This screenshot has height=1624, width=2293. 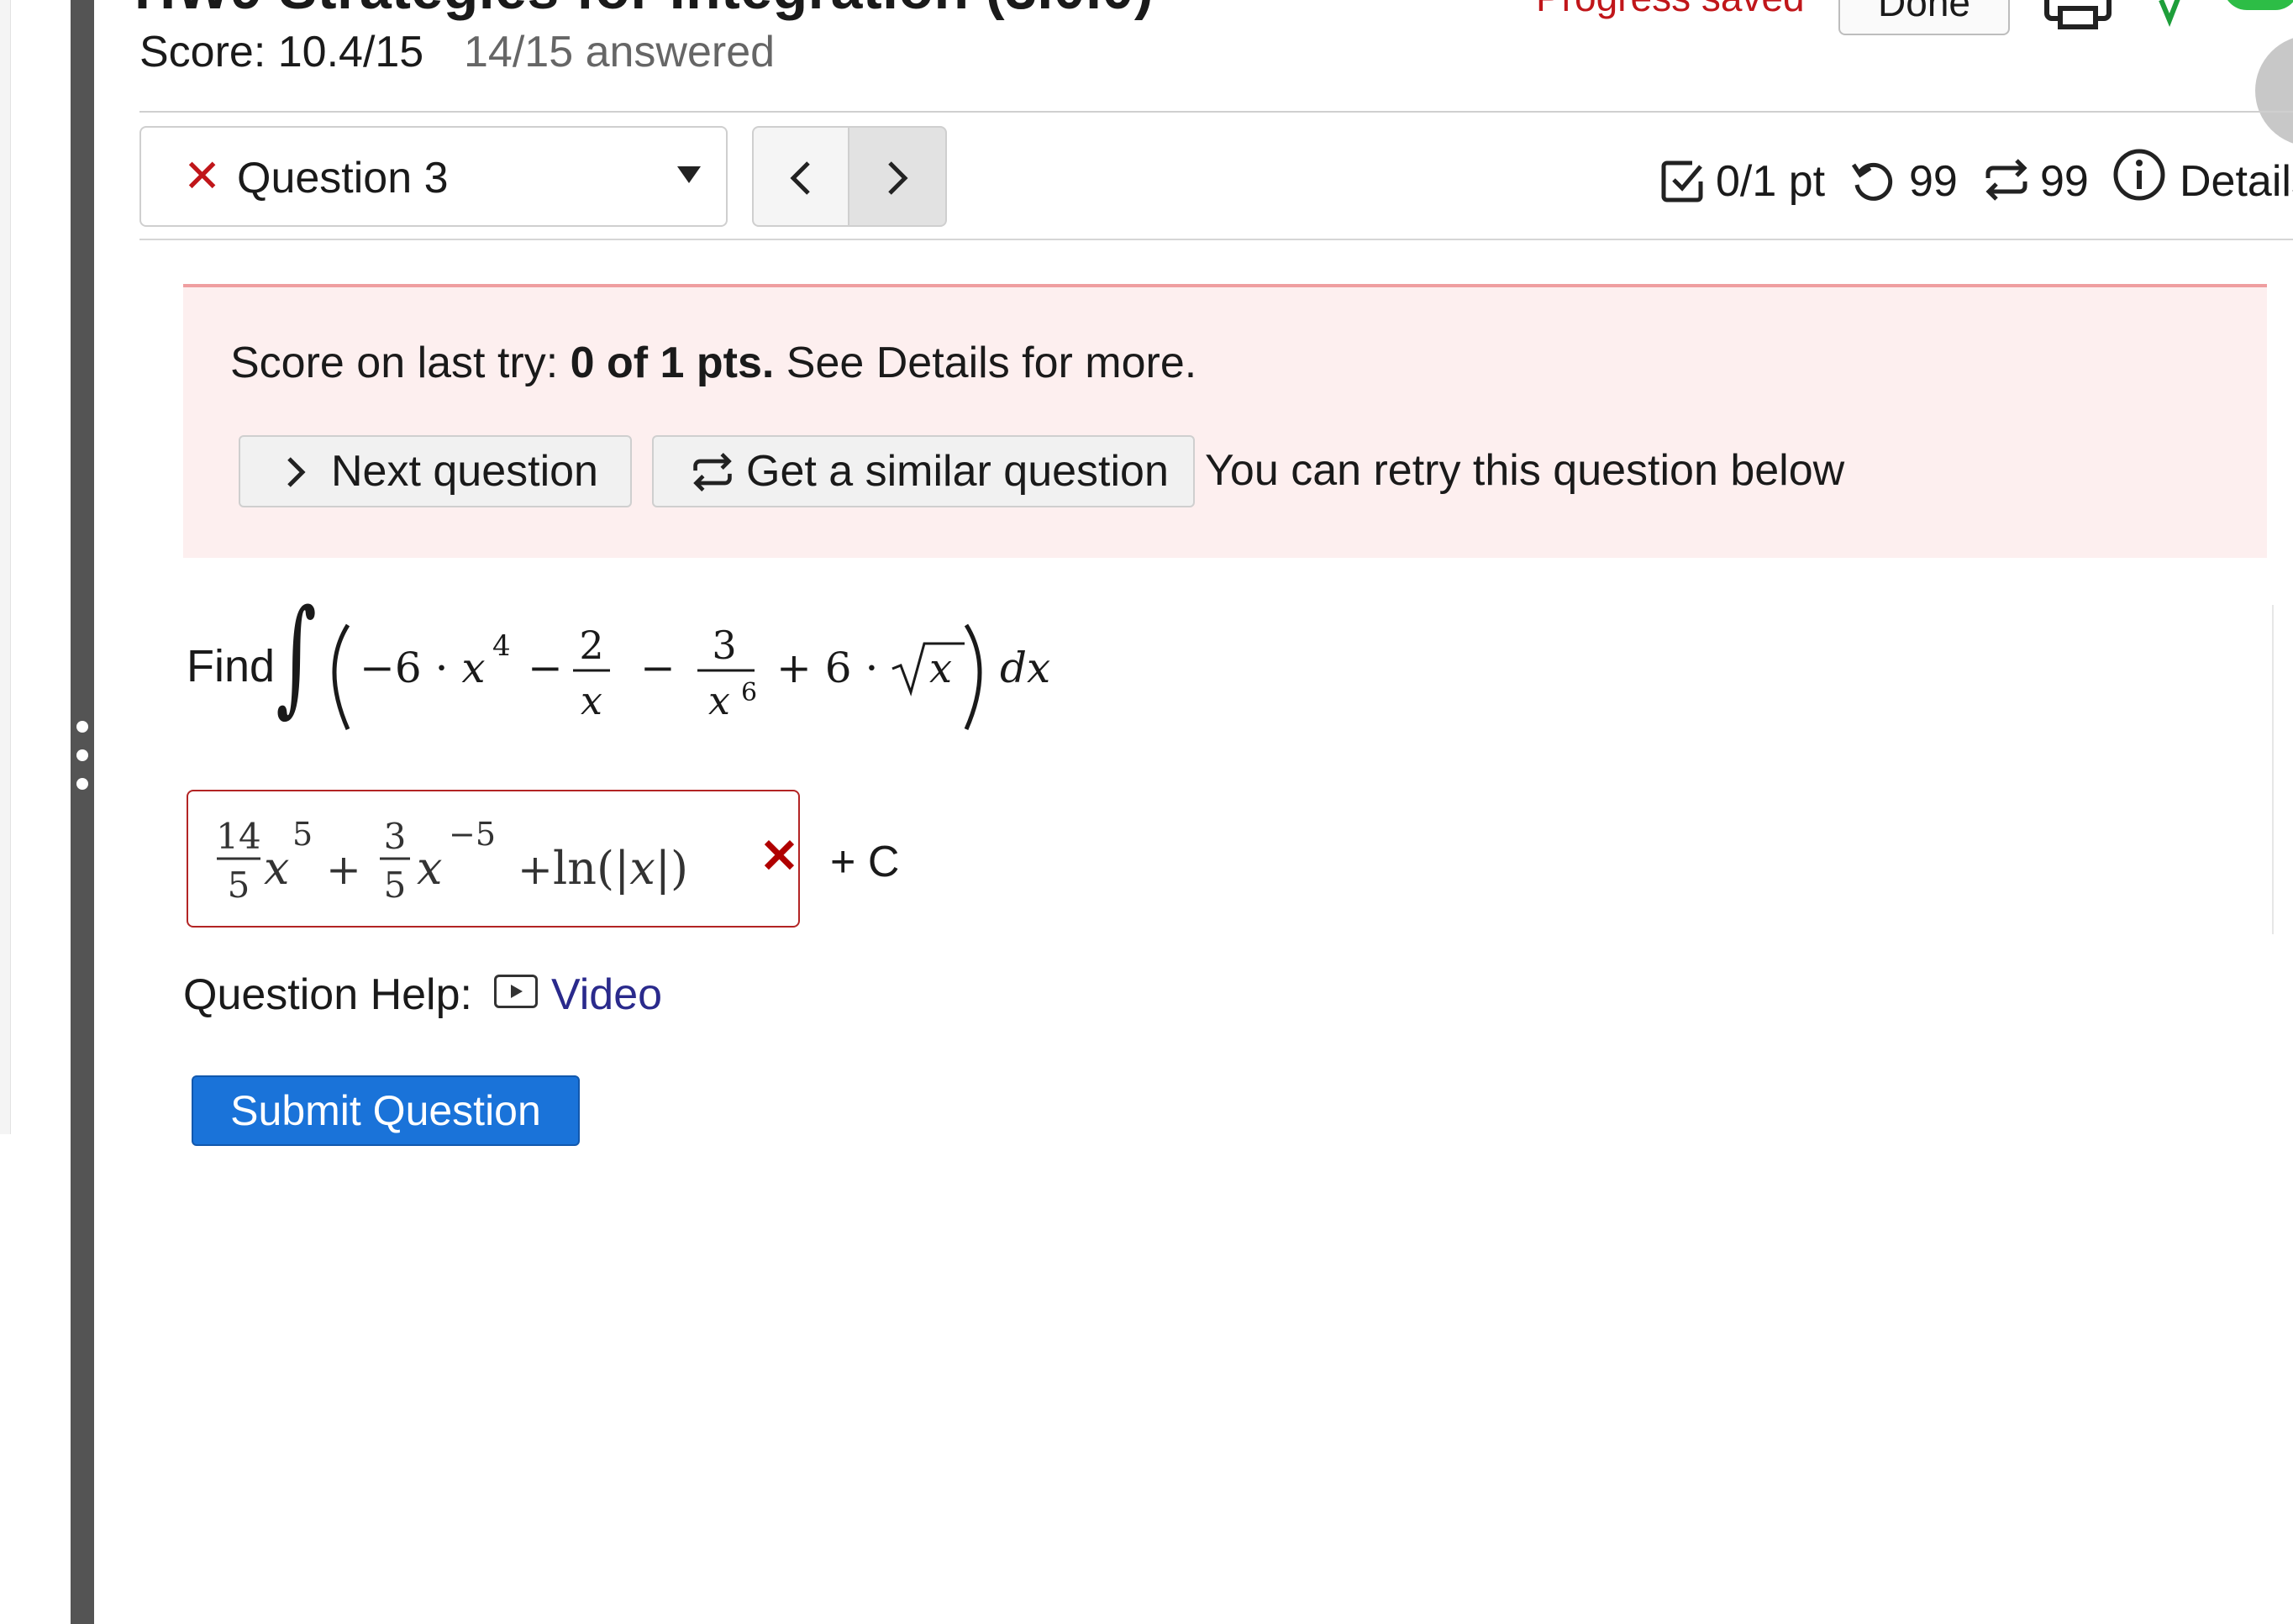 I want to click on progress-status: Progress saved, so click(x=1670, y=10).